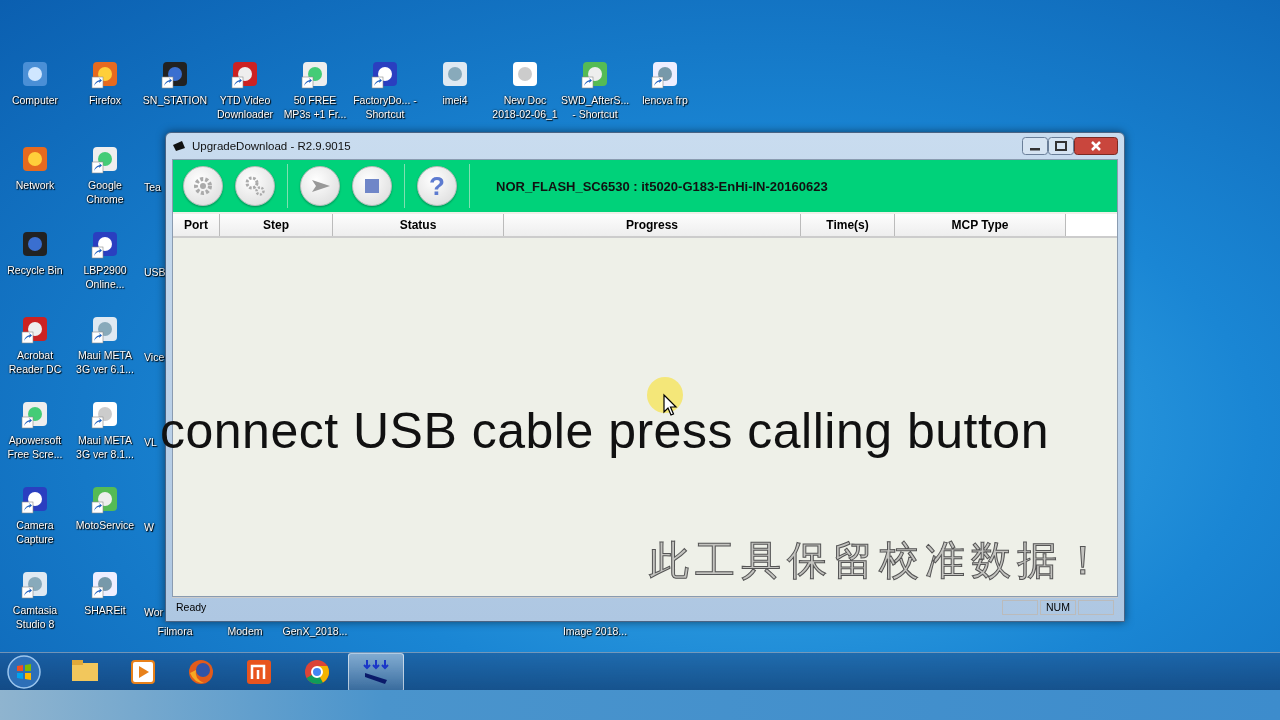  I want to click on taskbar-app-button, so click(376, 672).